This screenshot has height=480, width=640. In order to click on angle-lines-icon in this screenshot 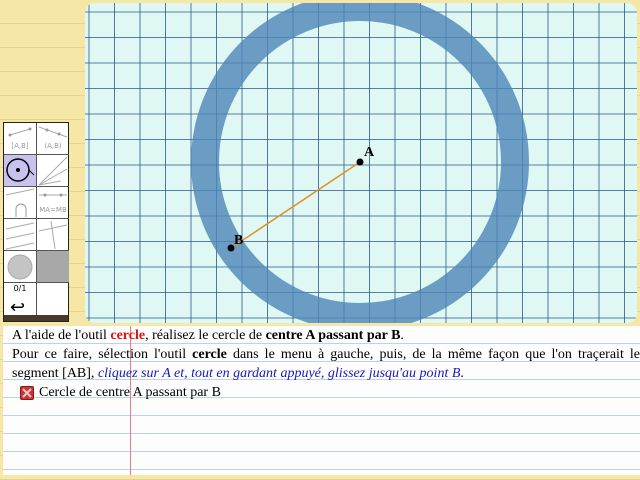, I will do `click(53, 171)`.